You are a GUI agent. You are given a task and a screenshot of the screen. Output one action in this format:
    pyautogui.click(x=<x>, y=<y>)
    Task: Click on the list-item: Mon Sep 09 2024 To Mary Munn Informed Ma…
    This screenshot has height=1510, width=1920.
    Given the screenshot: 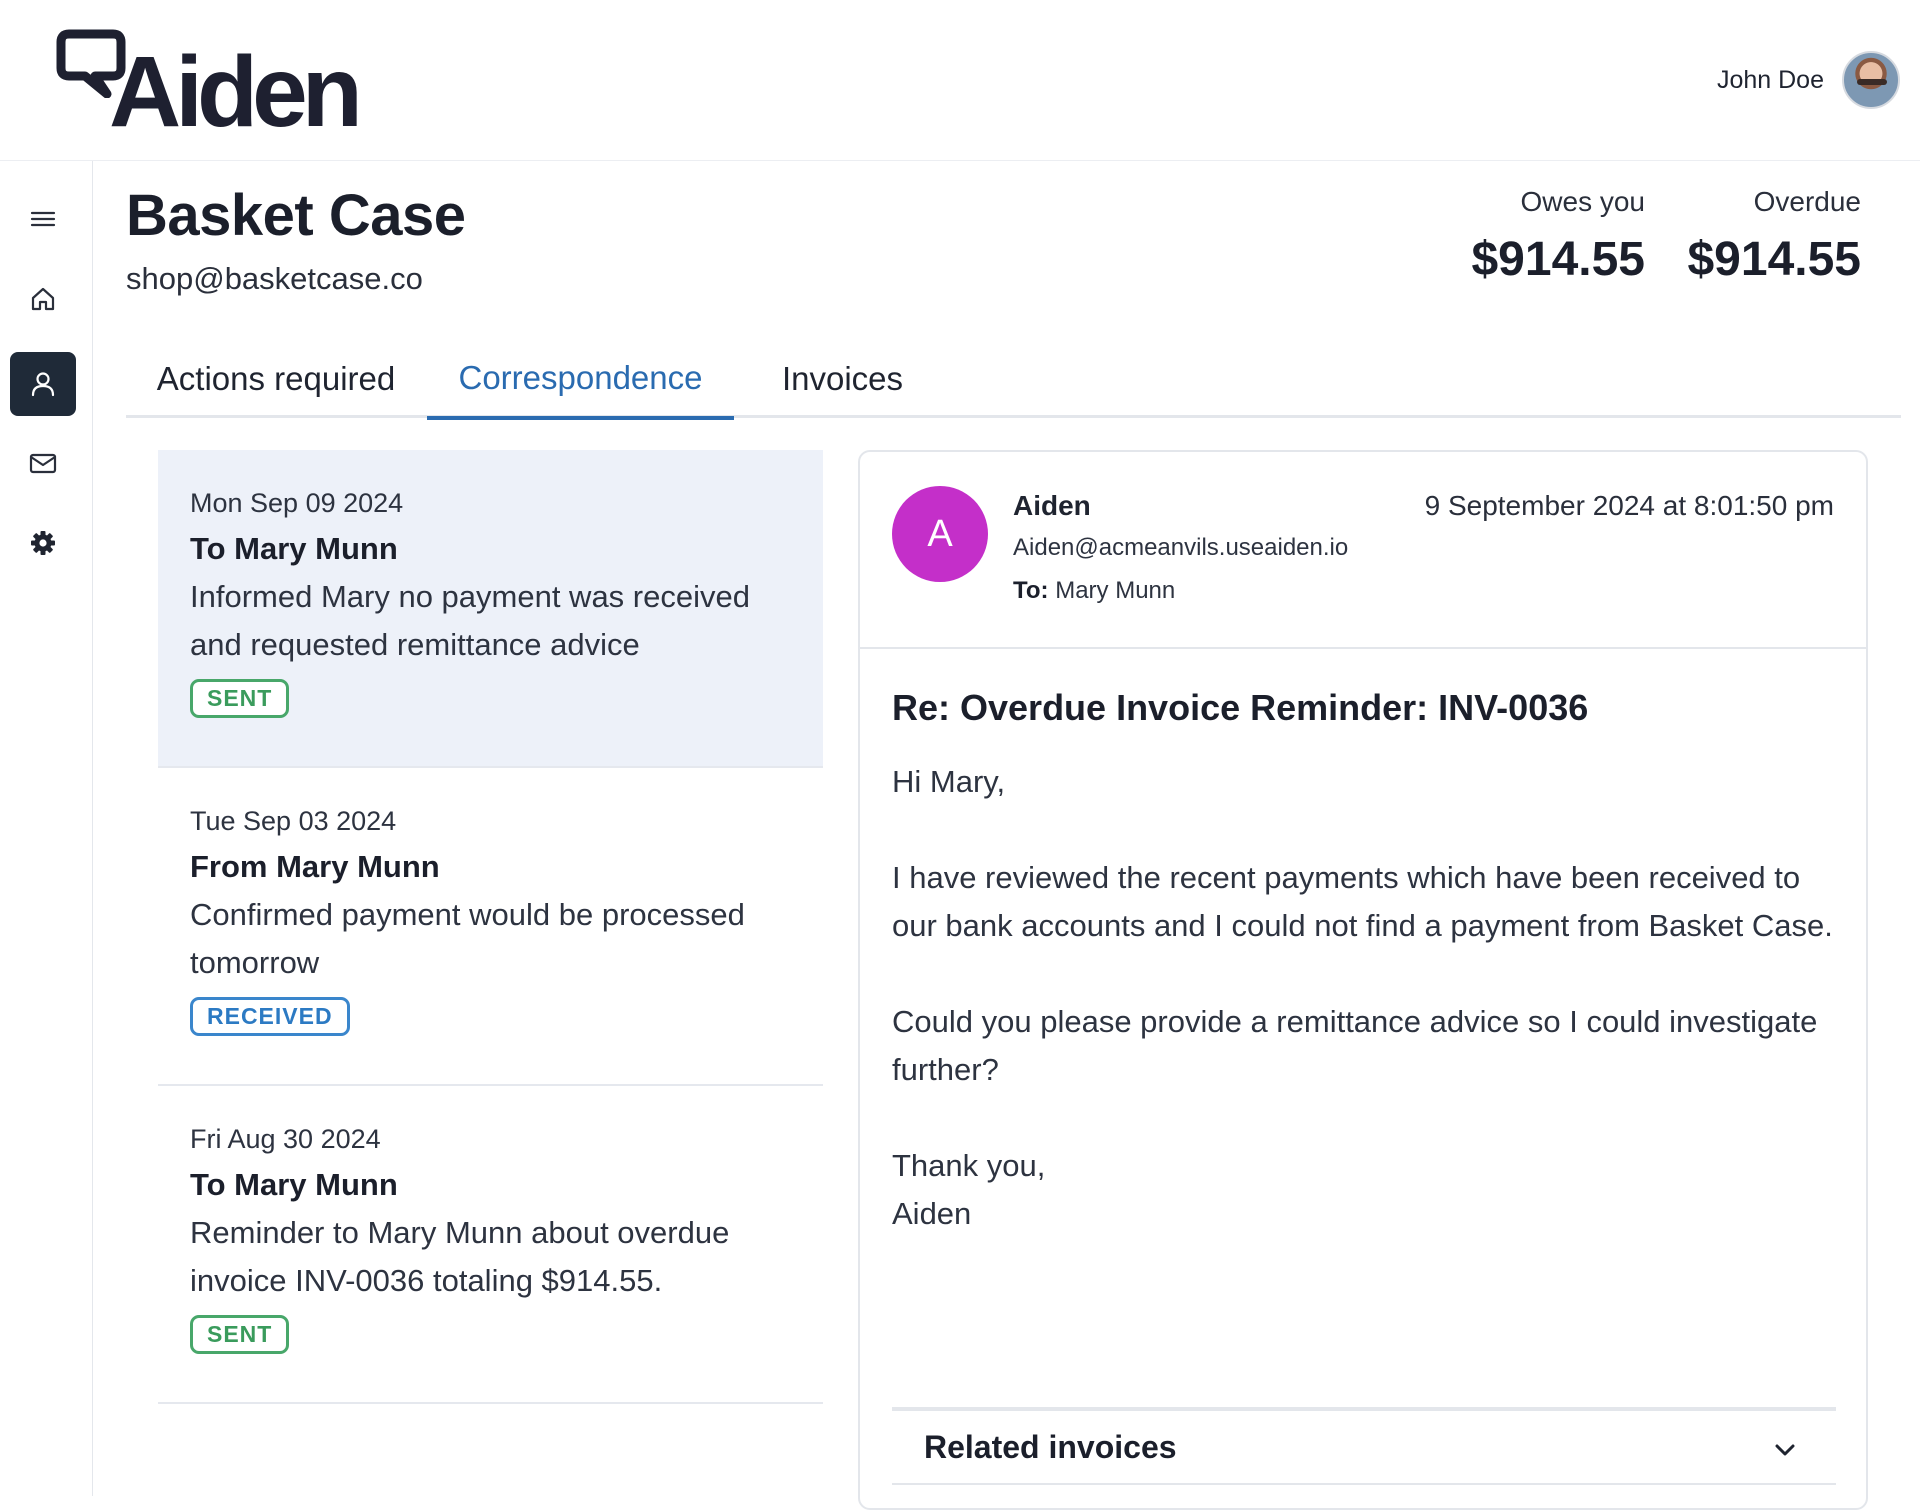 What is the action you would take?
    pyautogui.click(x=490, y=609)
    